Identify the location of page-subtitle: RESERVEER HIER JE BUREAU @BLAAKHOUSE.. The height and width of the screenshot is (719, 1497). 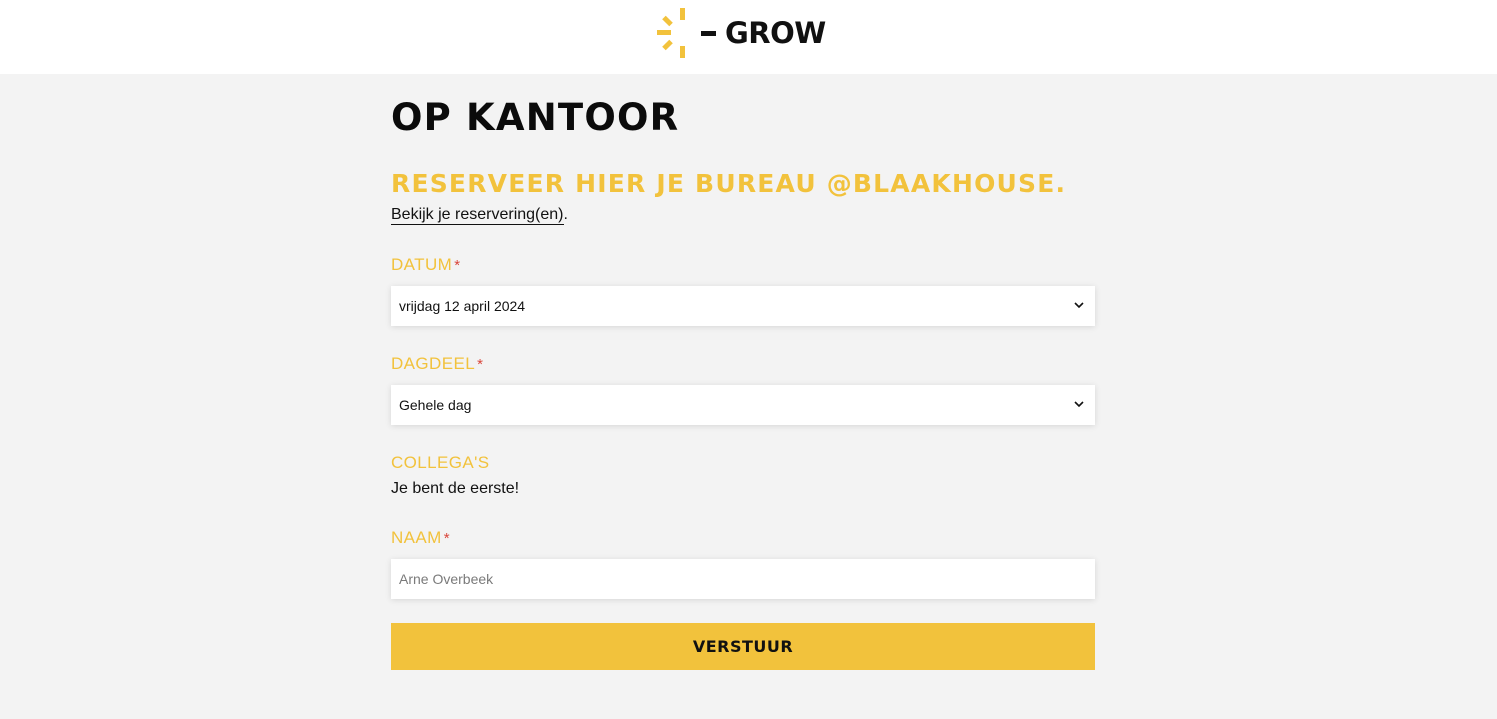
(729, 183).